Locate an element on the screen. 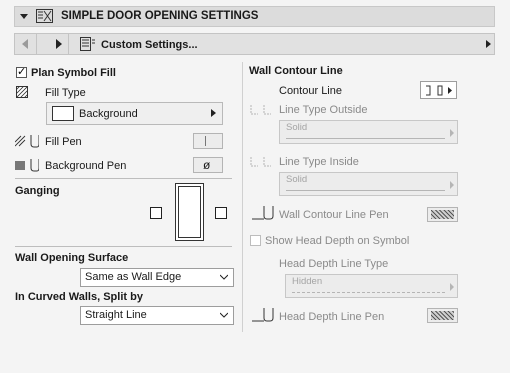  fill-type-value: Background is located at coordinates (108, 114).